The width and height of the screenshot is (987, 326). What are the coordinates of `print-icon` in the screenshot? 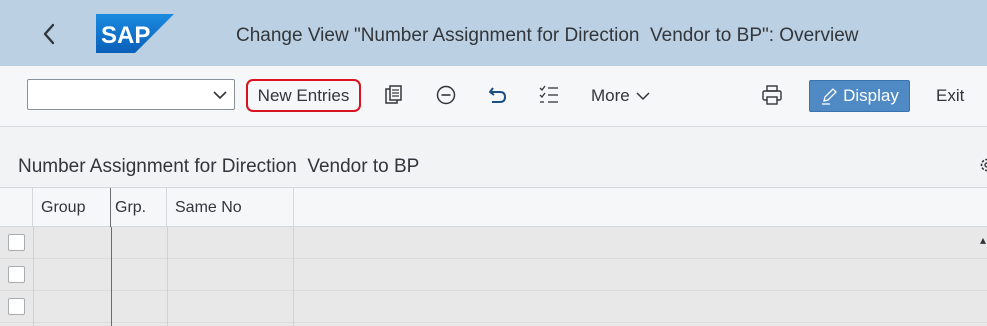 It's located at (772, 95).